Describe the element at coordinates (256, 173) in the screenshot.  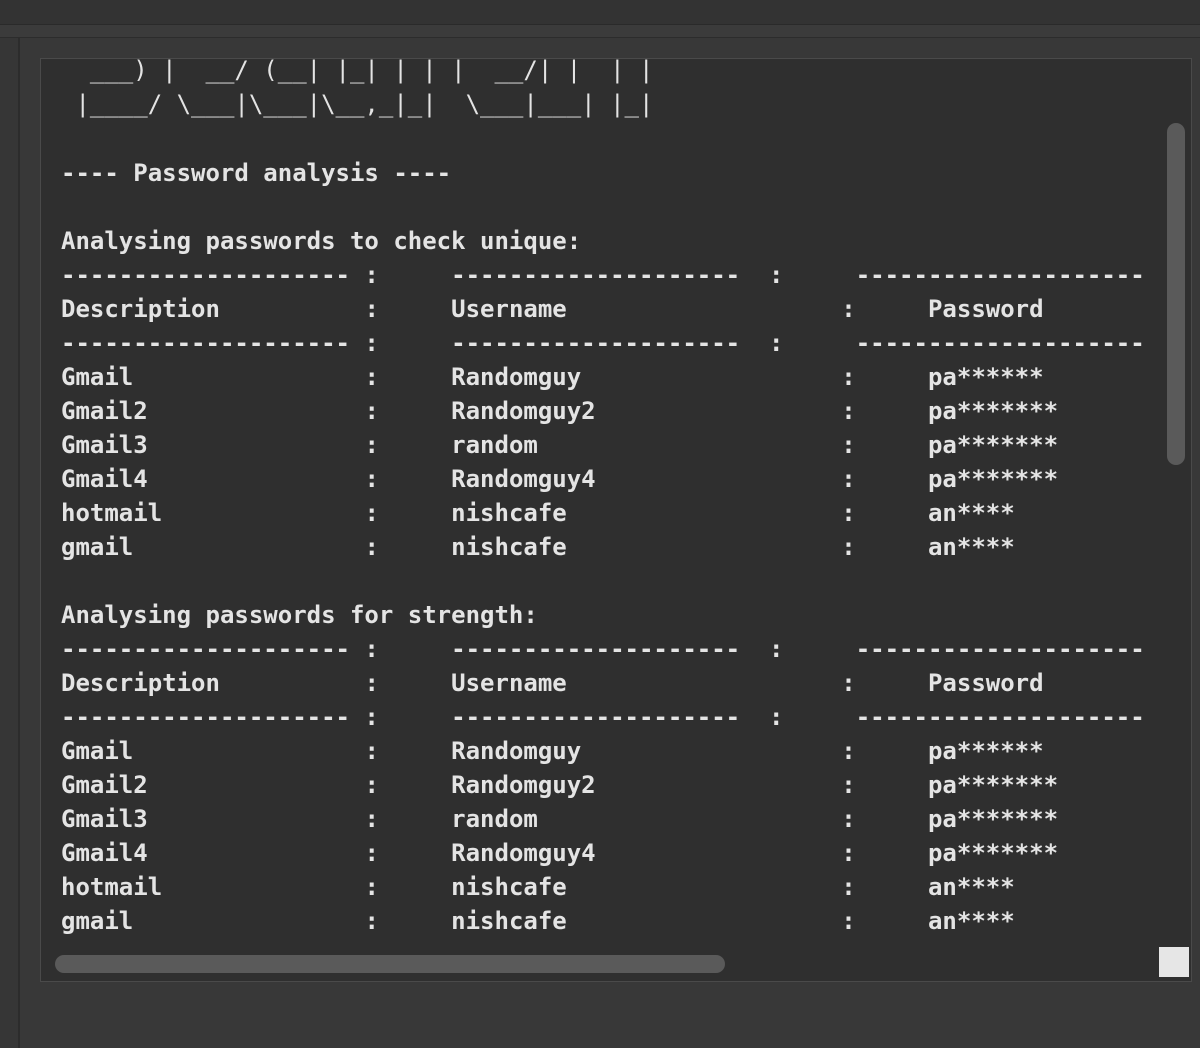
I see `analysis-heading: ---- Password analysis ----` at that location.